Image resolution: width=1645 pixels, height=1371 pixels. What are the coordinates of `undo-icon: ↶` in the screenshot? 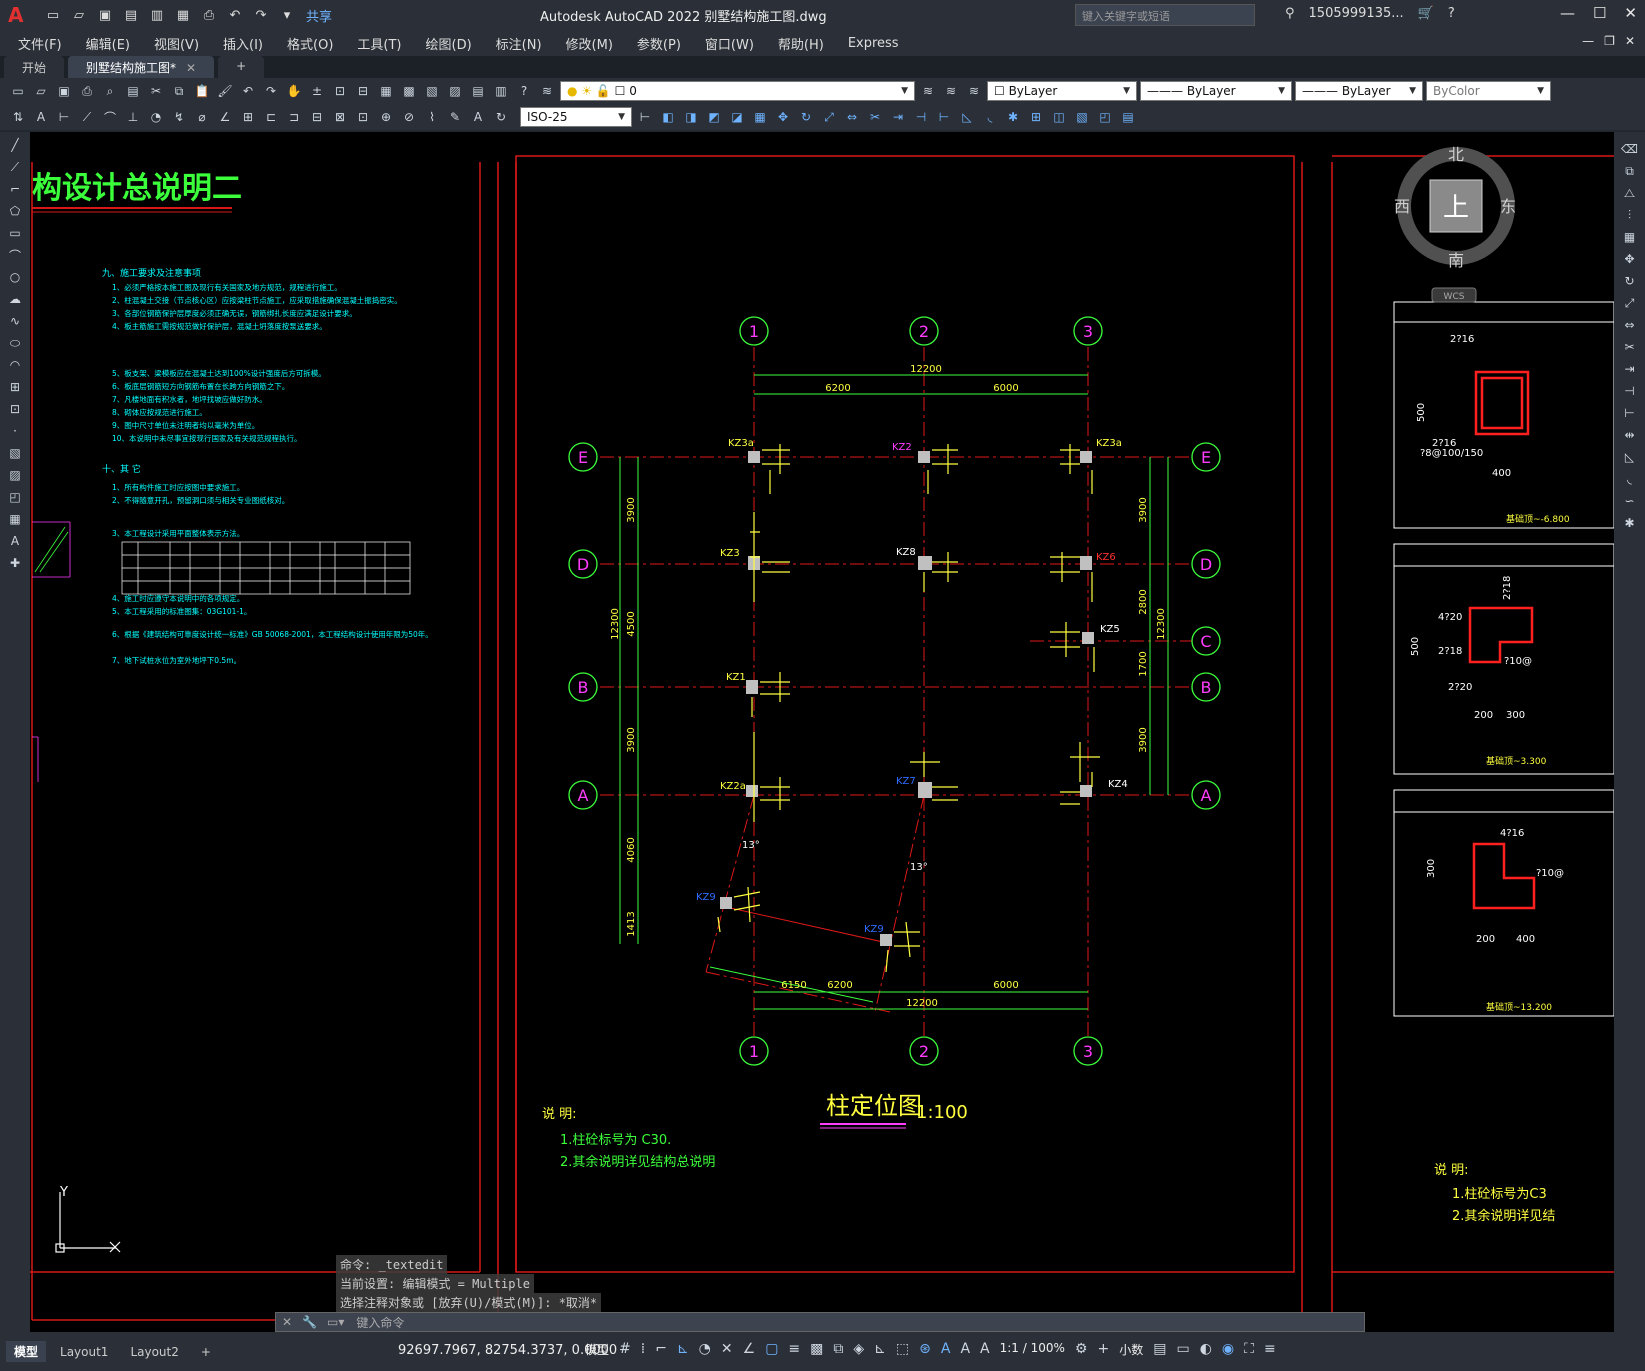 It's located at (248, 91).